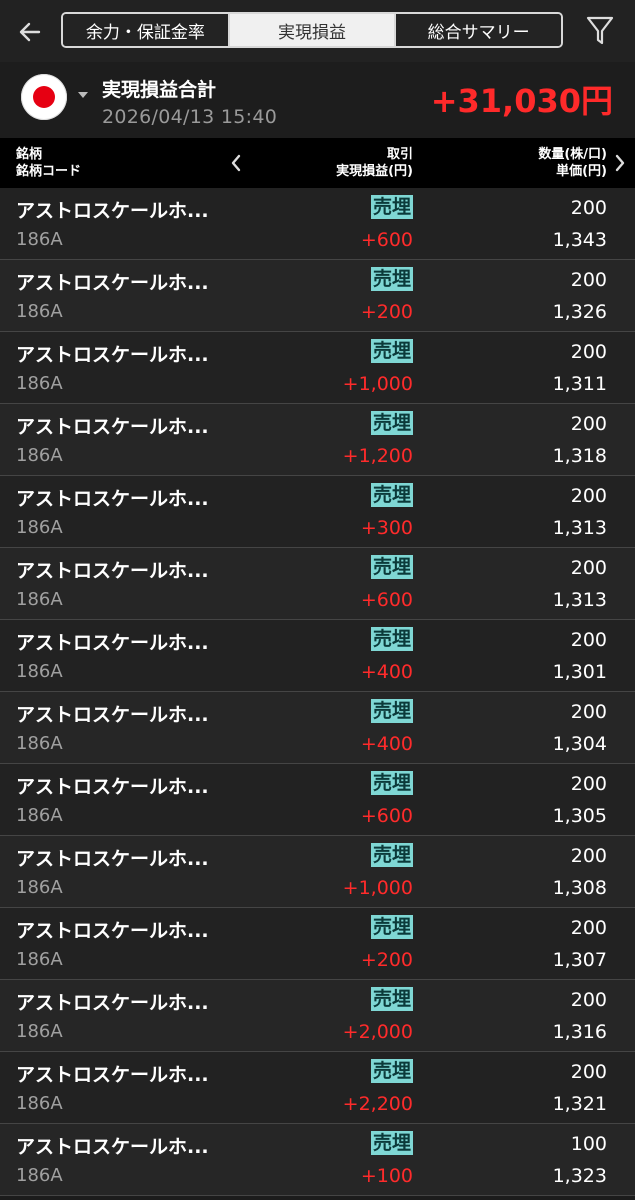  What do you see at coordinates (236, 163) in the screenshot?
I see `scroll-left-button` at bounding box center [236, 163].